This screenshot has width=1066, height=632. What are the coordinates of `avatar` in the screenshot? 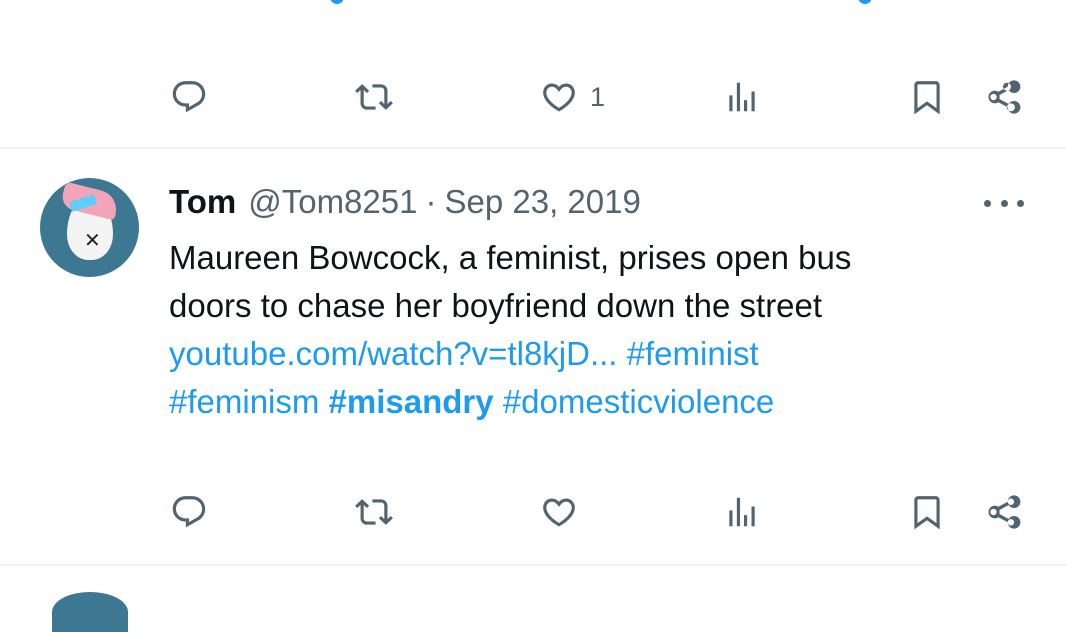 It's located at (90, 612).